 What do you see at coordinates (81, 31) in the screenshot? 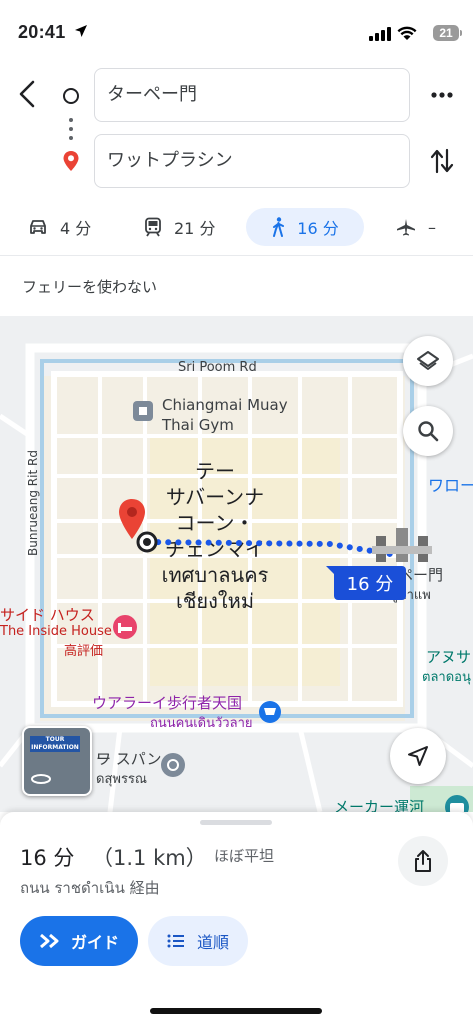
I see `location-arrow-icon` at bounding box center [81, 31].